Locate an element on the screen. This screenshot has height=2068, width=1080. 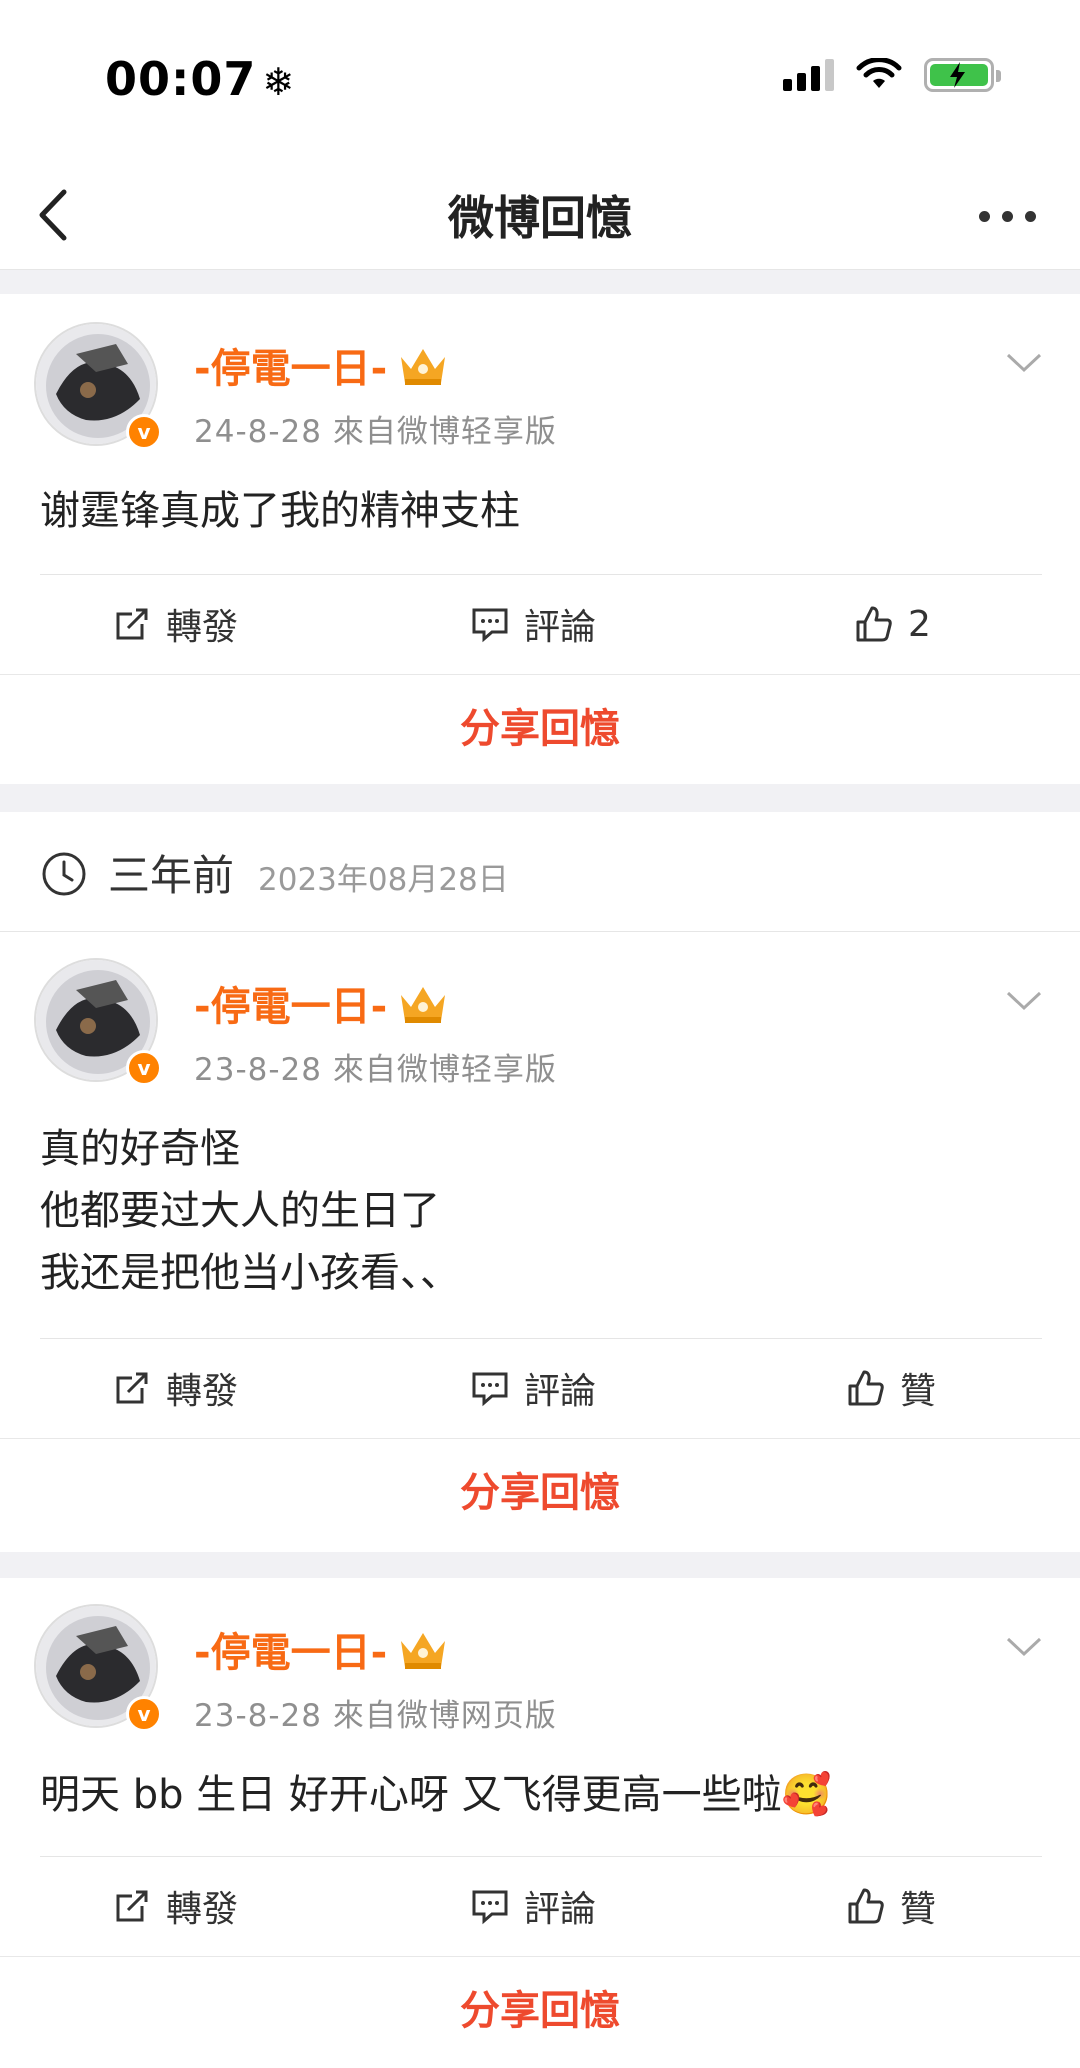
battery-icon is located at coordinates (962, 75).